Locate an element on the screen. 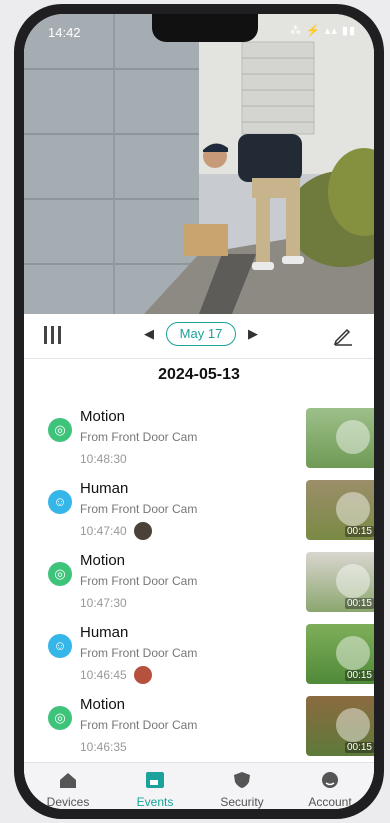  camera-notch is located at coordinates (205, 28).